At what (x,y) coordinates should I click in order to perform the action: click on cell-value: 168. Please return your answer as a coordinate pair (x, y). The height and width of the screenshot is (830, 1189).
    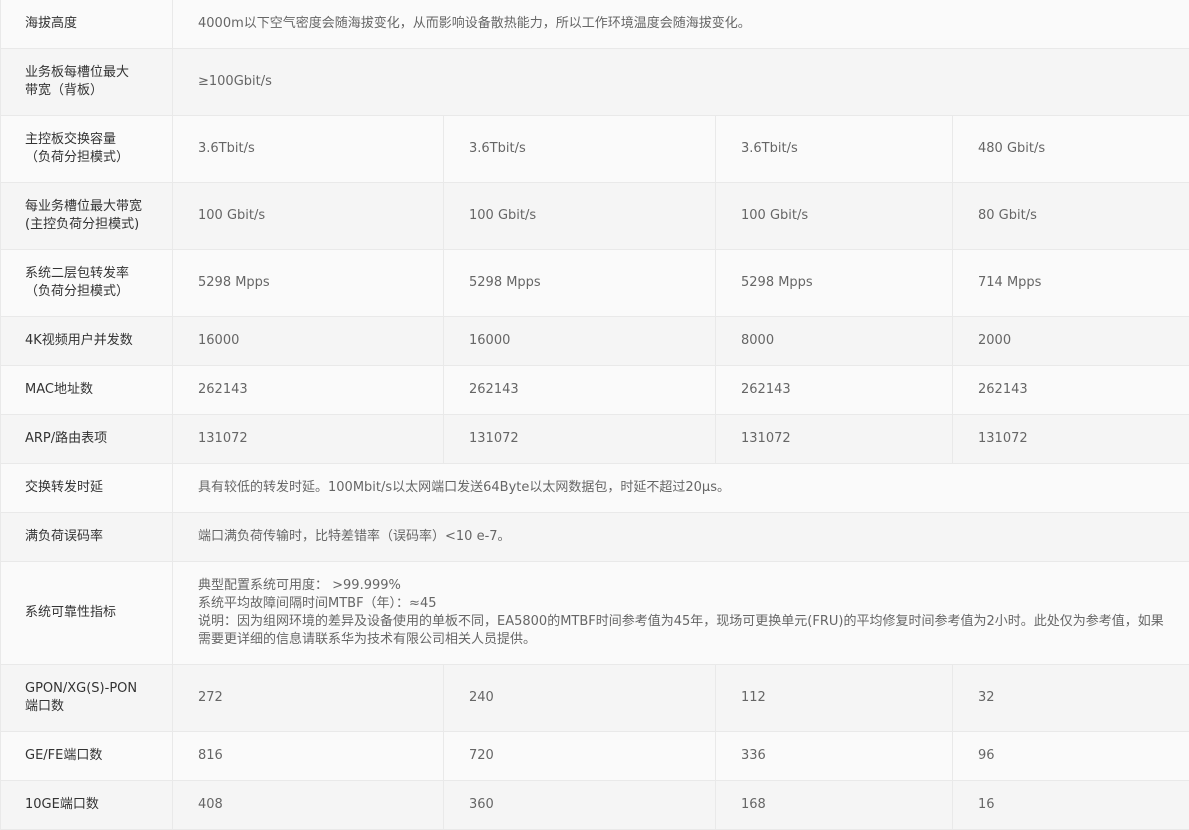
    Looking at the image, I should click on (834, 805).